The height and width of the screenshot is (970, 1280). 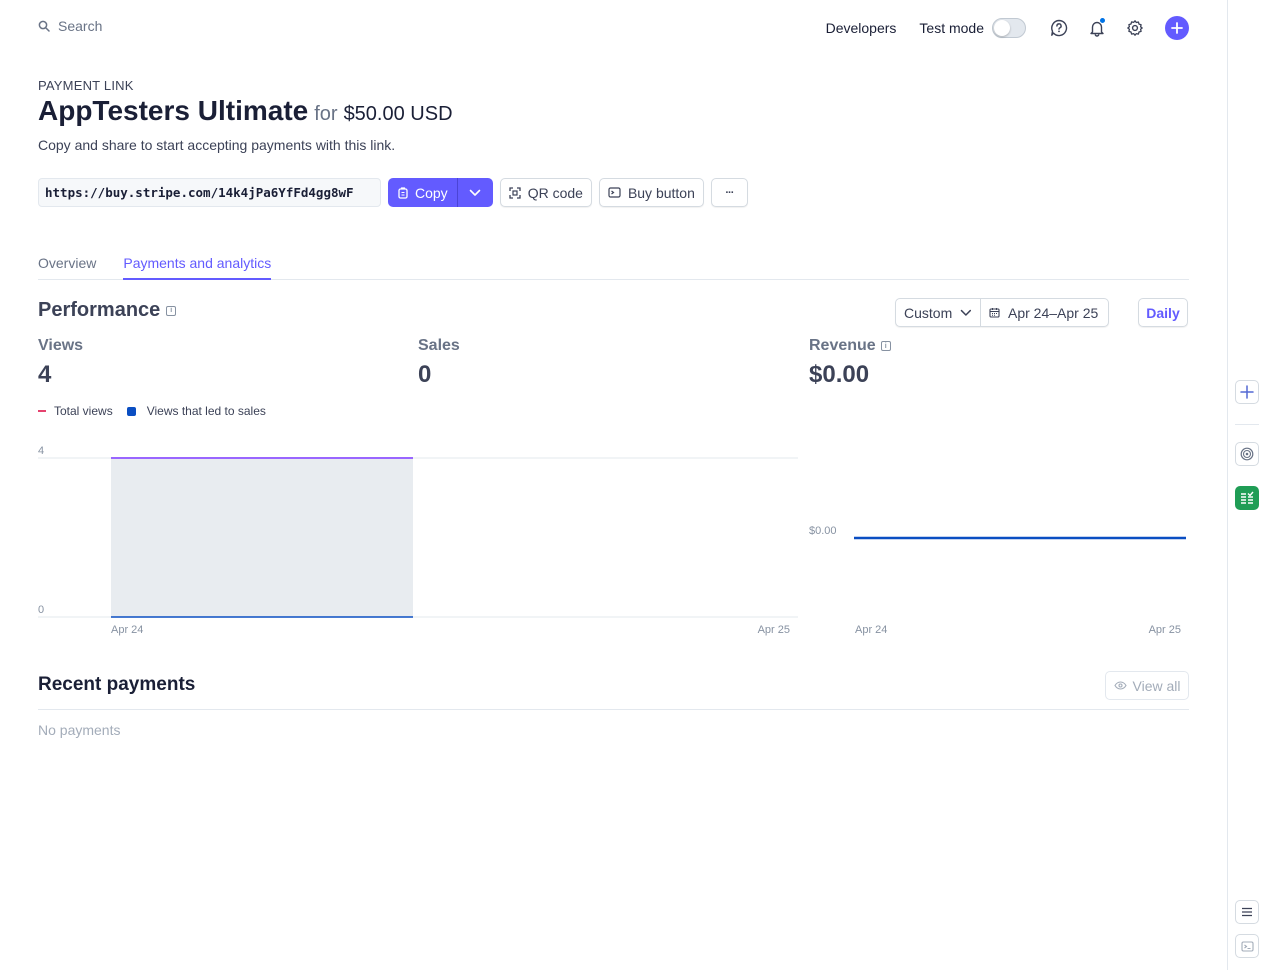 I want to click on date-range-picker: Apr 24–Apr 25, so click(x=1045, y=312).